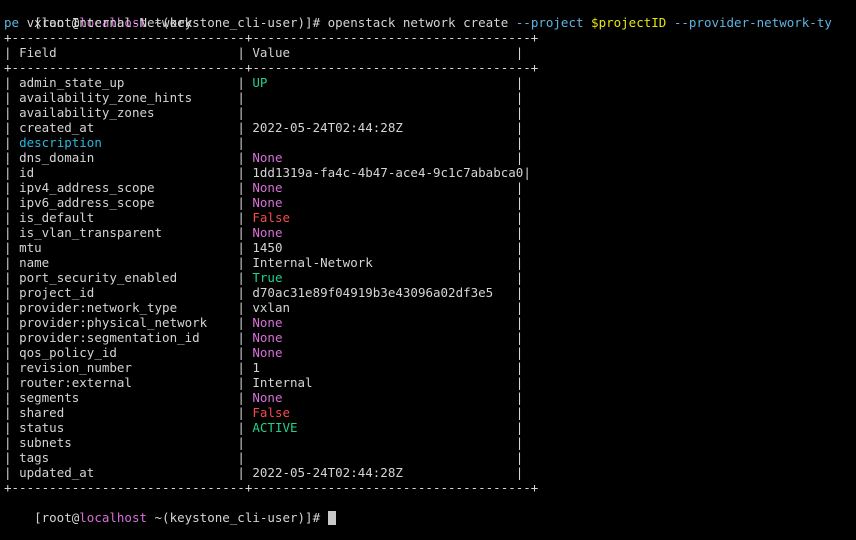 The width and height of the screenshot is (856, 540). What do you see at coordinates (128, 232) in the screenshot?
I see `field-cell: is_vlan_transparent` at bounding box center [128, 232].